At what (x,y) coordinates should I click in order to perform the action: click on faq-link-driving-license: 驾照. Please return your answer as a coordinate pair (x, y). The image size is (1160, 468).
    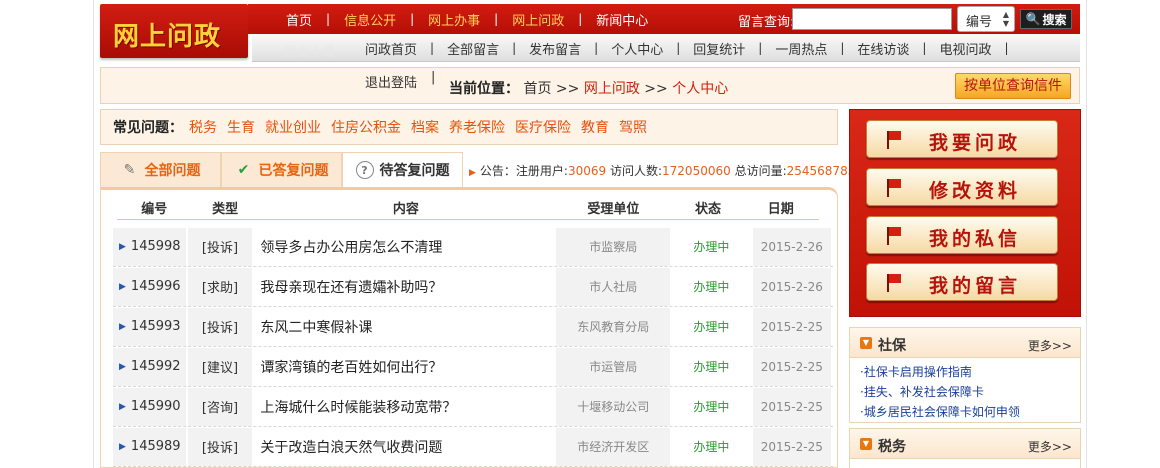
    Looking at the image, I should click on (633, 127).